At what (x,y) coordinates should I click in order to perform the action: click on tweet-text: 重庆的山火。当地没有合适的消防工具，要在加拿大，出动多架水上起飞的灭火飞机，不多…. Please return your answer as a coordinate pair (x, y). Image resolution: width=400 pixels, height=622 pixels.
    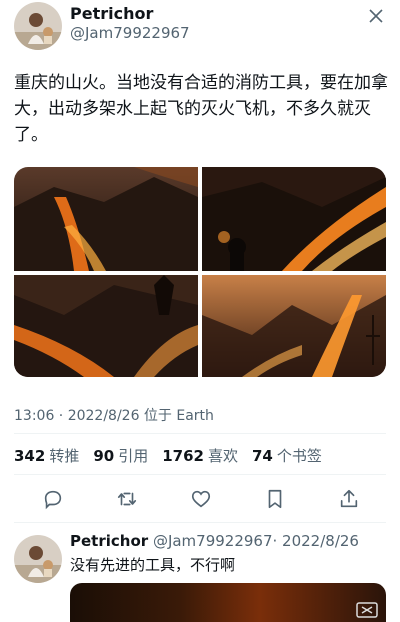
    Looking at the image, I should click on (201, 109).